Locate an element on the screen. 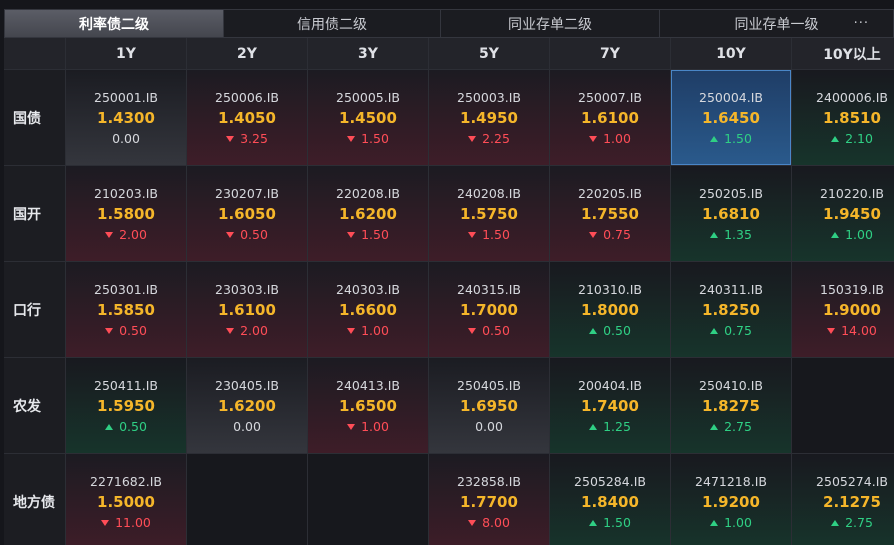 This screenshot has height=545, width=894. col-header-7y: 7Y is located at coordinates (610, 53).